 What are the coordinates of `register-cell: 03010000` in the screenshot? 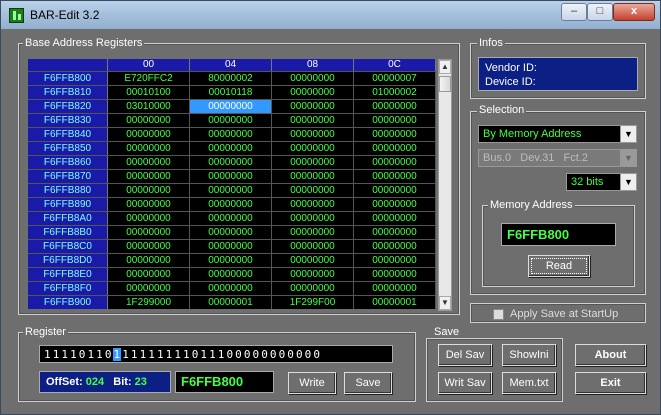 It's located at (149, 106).